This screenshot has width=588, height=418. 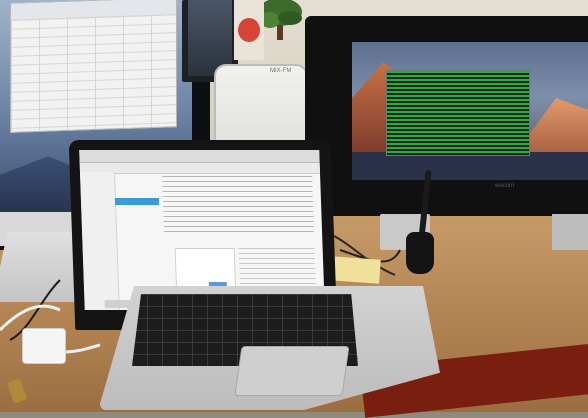 What do you see at coordinates (292, 371) in the screenshot?
I see `laptop-trackpad` at bounding box center [292, 371].